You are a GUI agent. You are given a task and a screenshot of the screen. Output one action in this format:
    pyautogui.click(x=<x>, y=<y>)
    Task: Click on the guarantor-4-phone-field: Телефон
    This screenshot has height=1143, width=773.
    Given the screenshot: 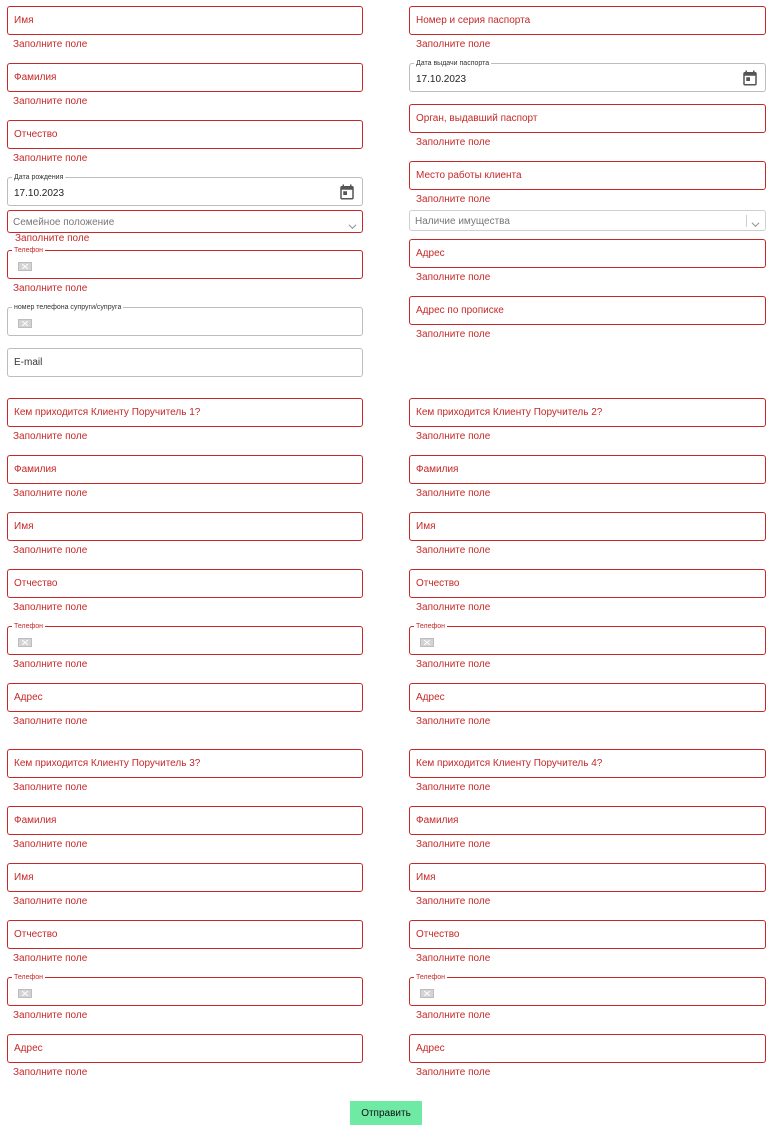 What is the action you would take?
    pyautogui.click(x=587, y=989)
    